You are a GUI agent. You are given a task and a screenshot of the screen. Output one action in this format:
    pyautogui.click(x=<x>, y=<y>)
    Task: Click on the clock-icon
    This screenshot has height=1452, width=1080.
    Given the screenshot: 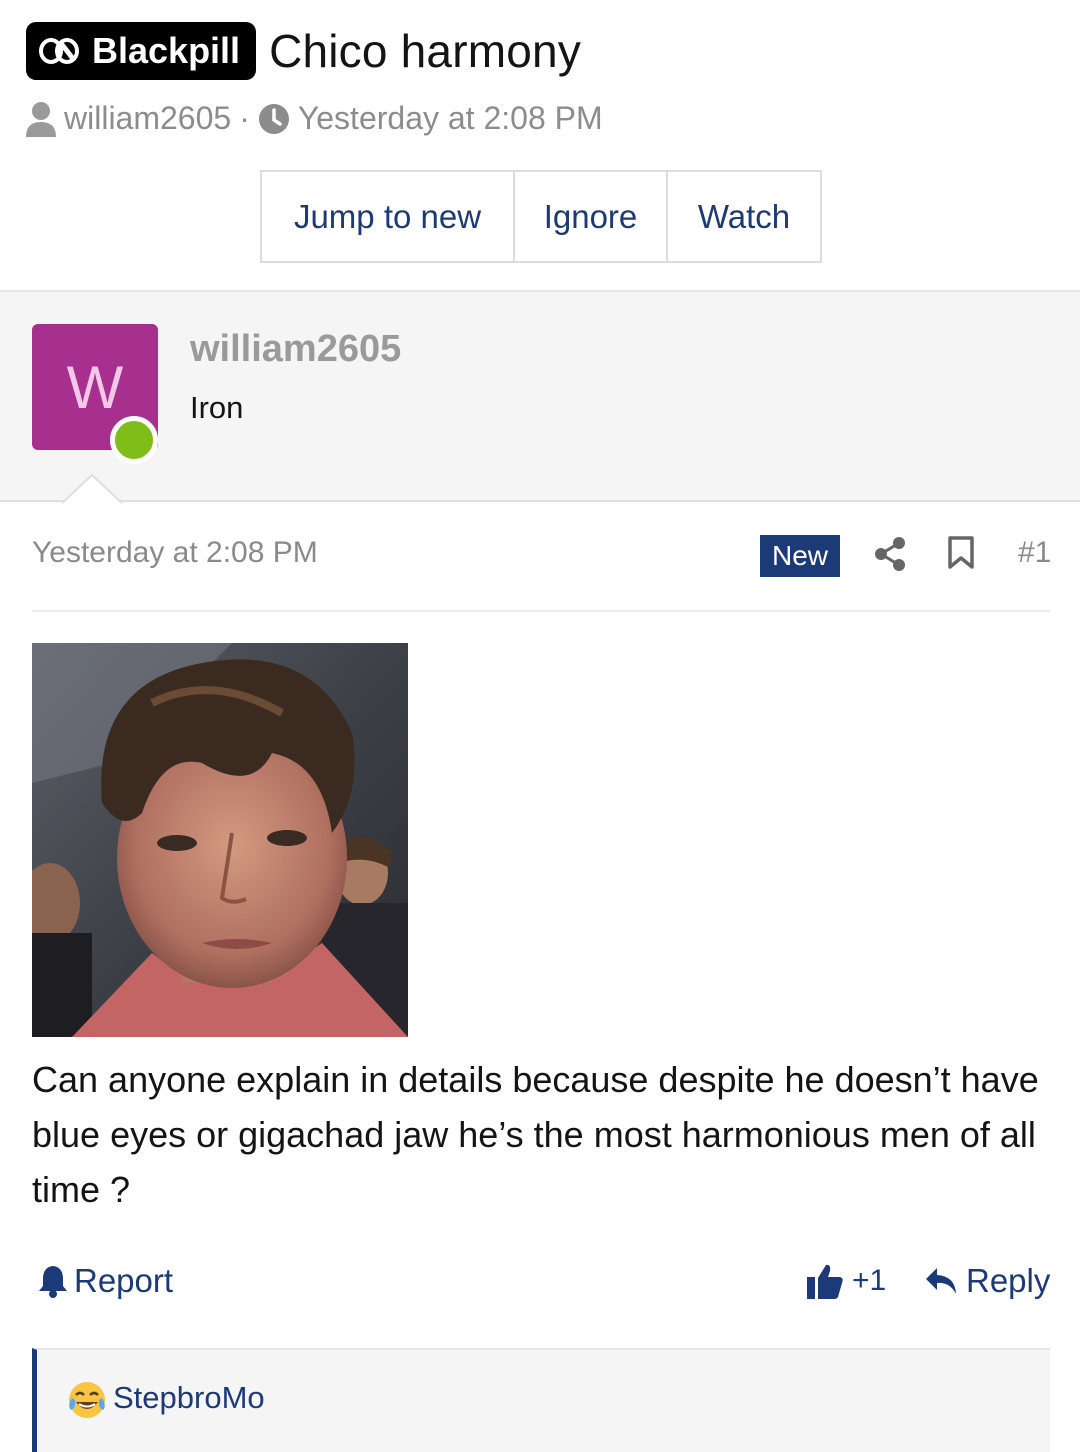 What is the action you would take?
    pyautogui.click(x=274, y=119)
    